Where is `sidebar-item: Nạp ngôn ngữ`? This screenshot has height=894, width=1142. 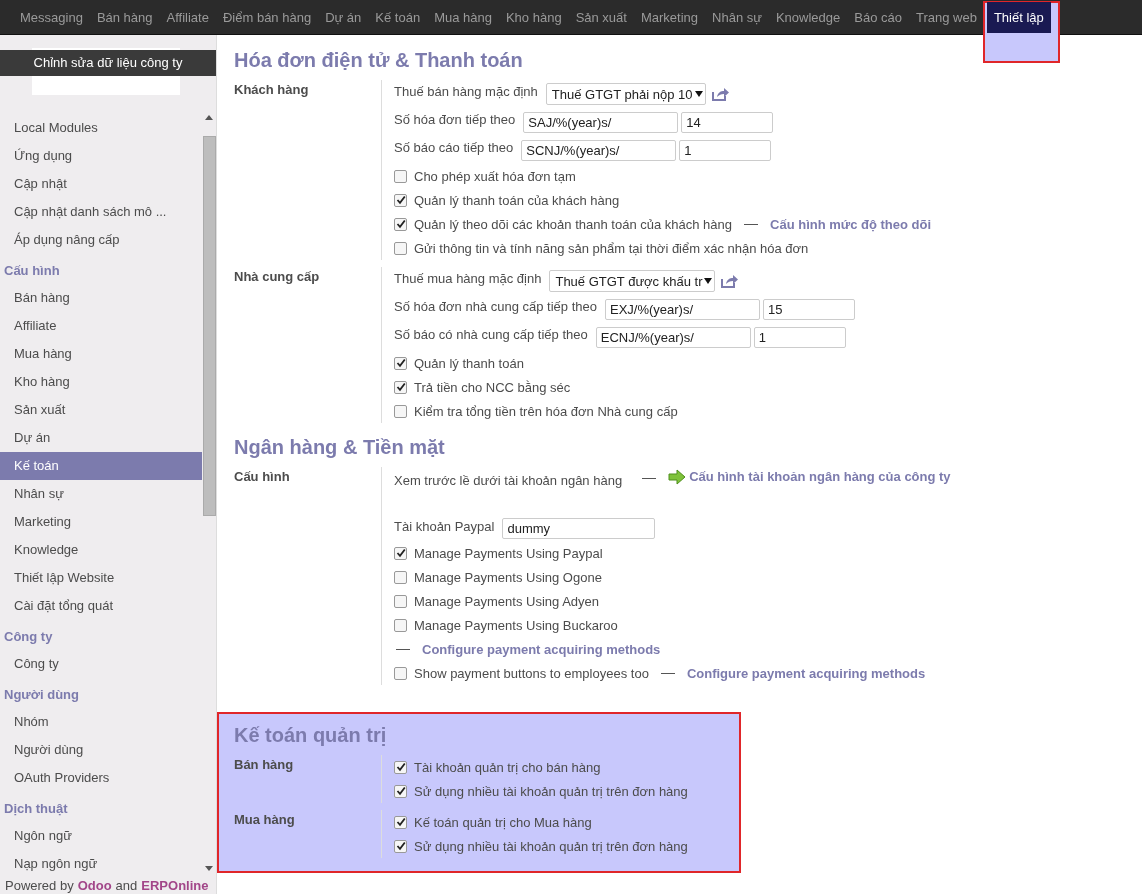 sidebar-item: Nạp ngôn ngữ is located at coordinates (101, 863).